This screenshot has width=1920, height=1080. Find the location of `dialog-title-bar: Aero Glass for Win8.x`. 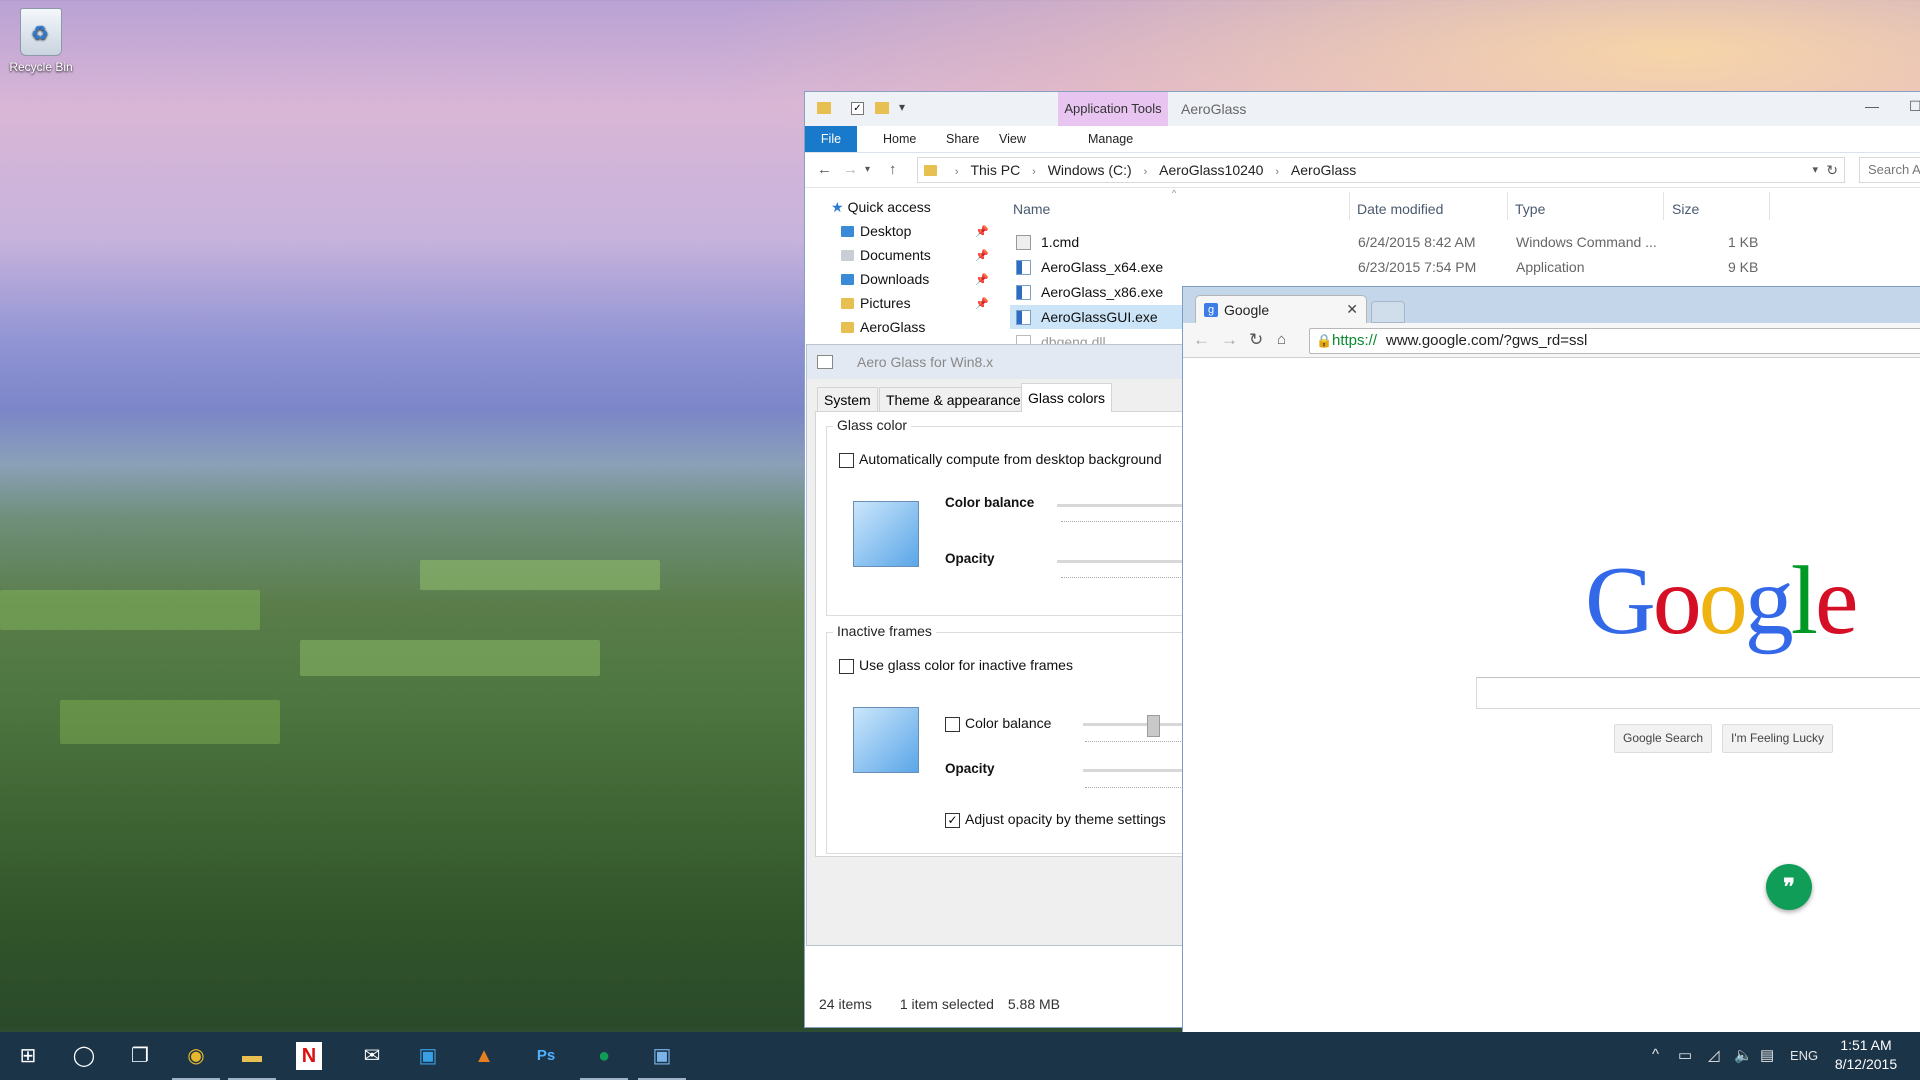

dialog-title-bar: Aero Glass for Win8.x is located at coordinates (997, 362).